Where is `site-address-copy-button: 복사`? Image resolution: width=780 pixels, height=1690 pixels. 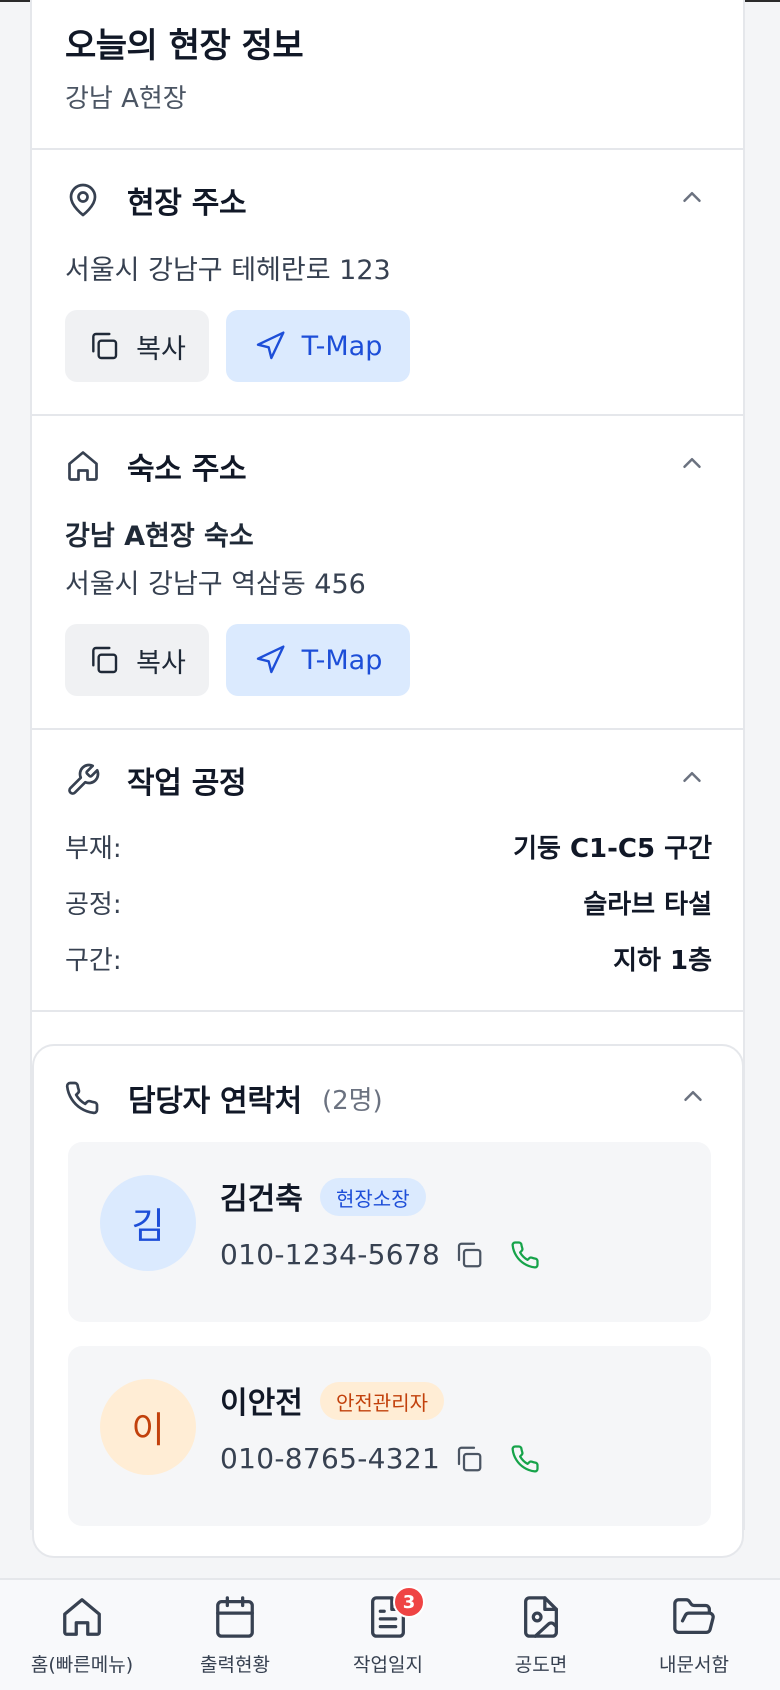 site-address-copy-button: 복사 is located at coordinates (137, 346).